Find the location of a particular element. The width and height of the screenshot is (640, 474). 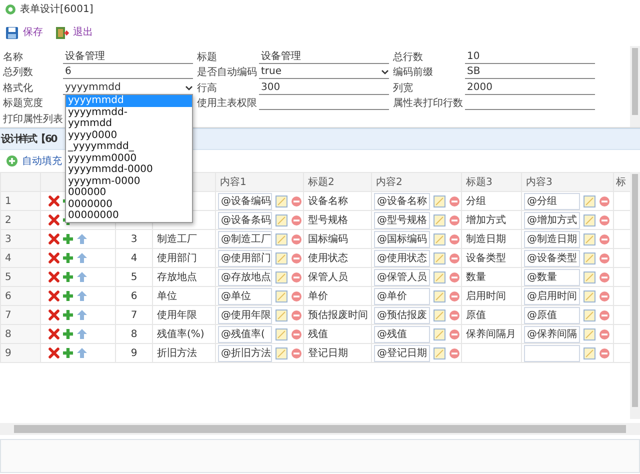

input-field: @存放地点 is located at coordinates (245, 277).